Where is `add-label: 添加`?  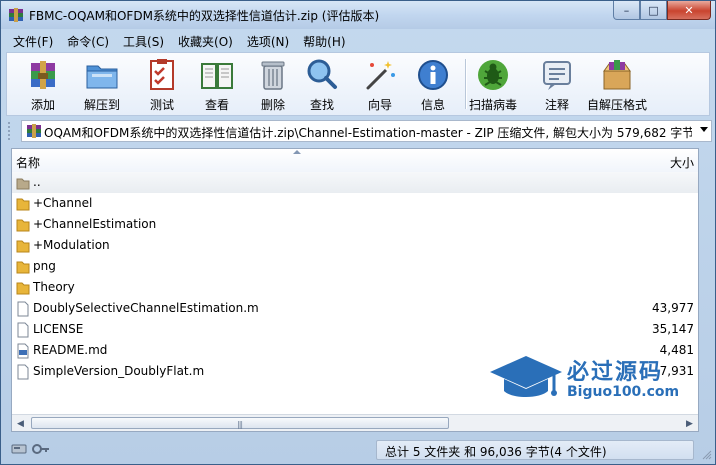
add-label: 添加 is located at coordinates (42, 105).